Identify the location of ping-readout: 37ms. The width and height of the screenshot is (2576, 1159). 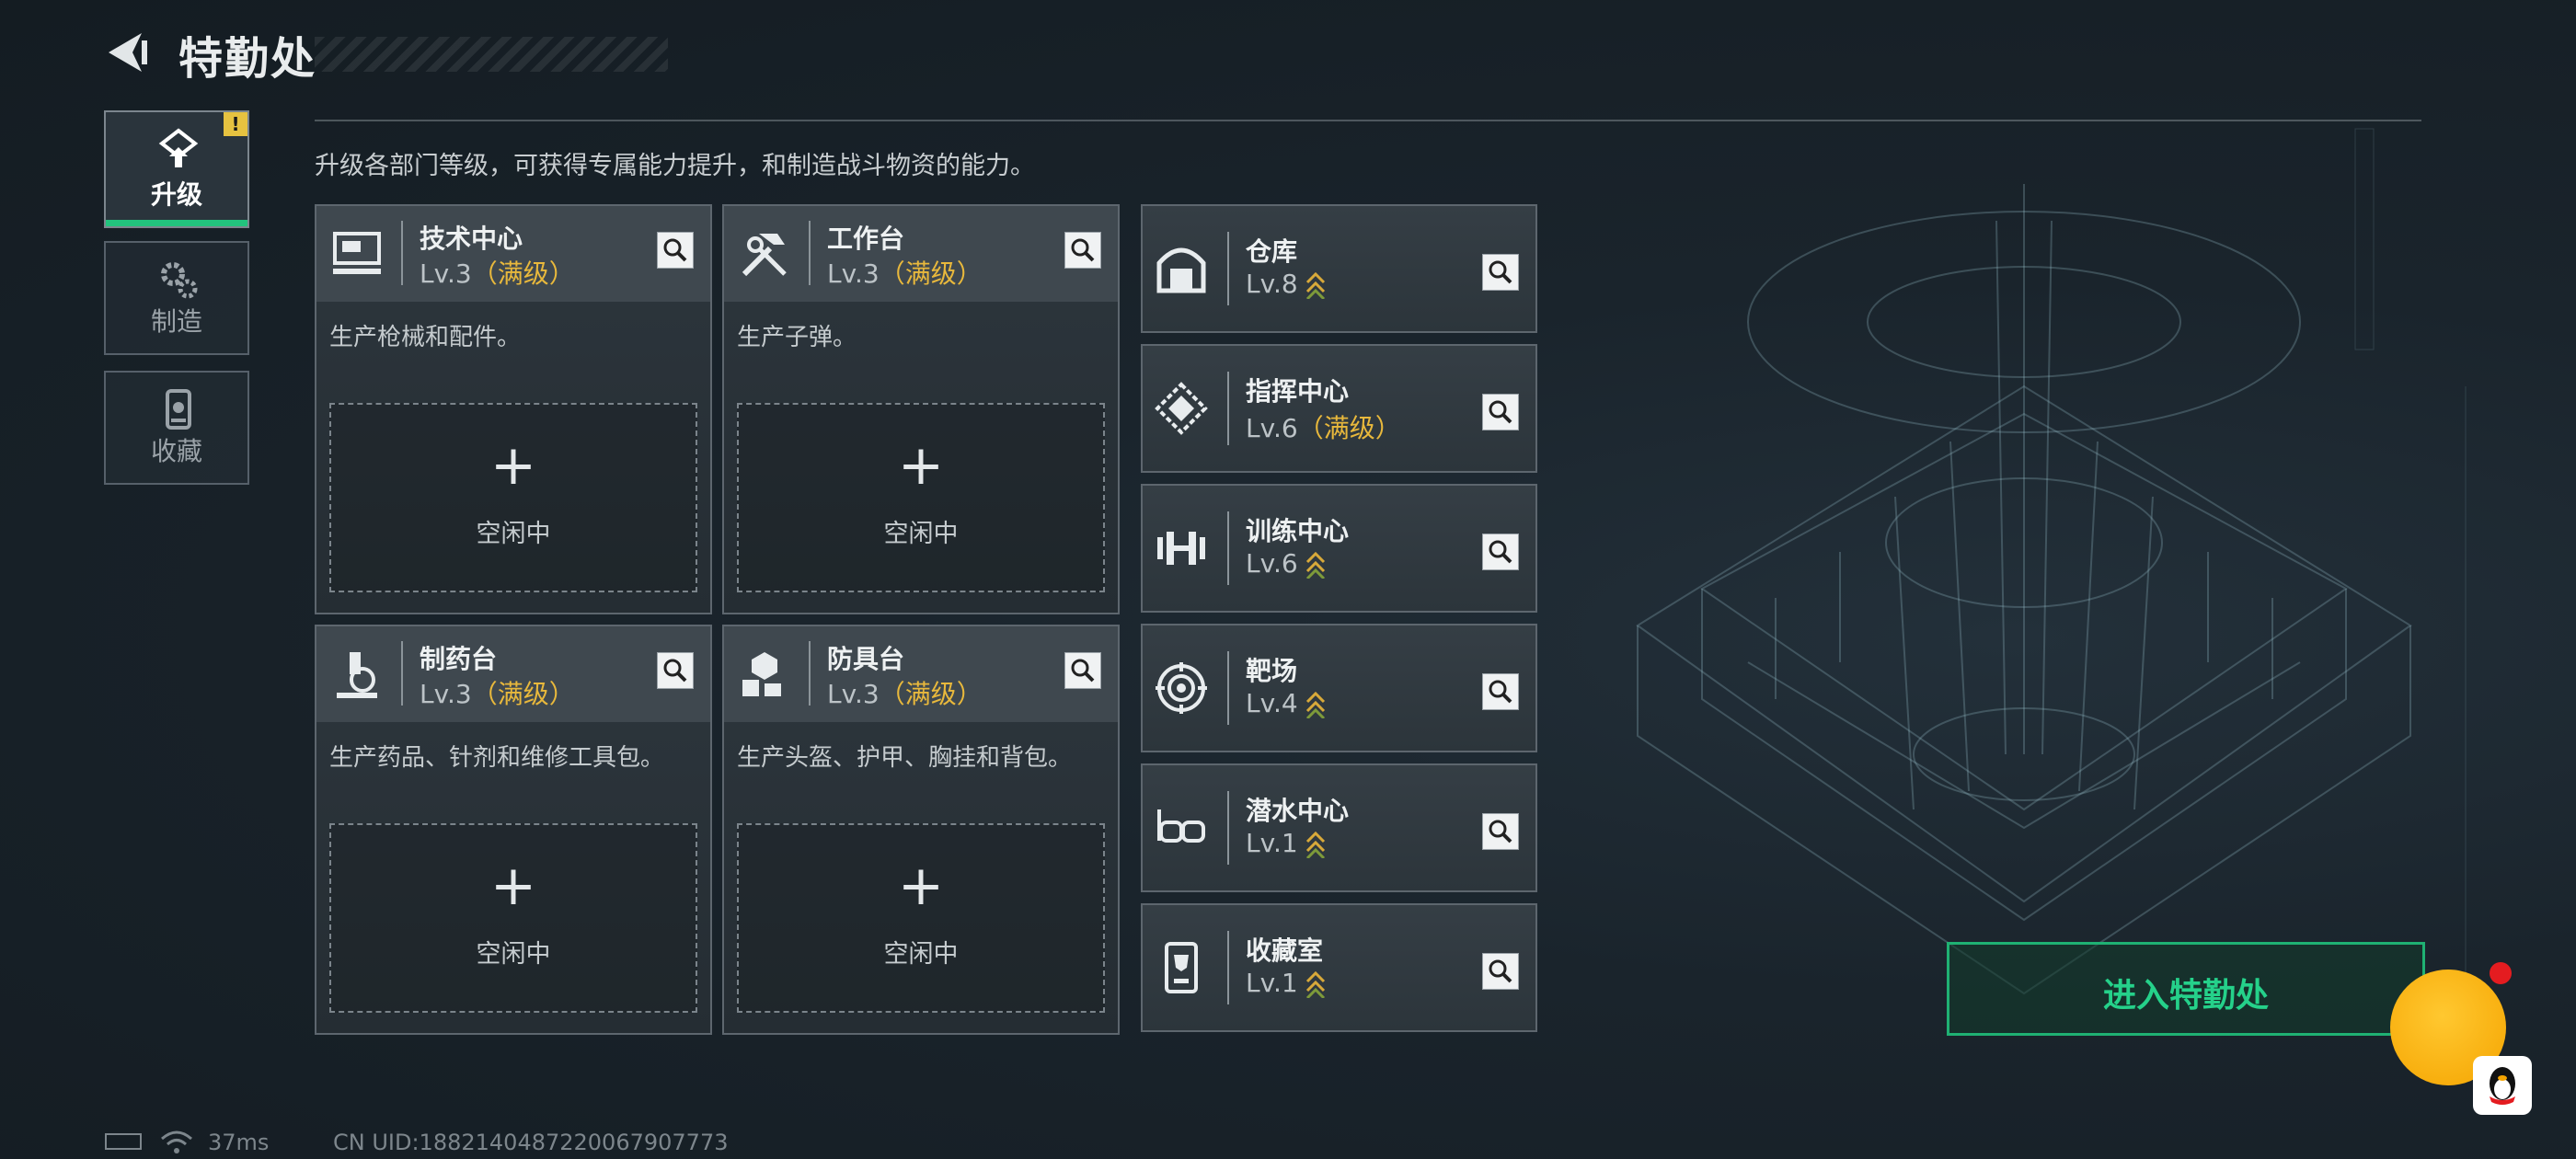
(239, 1142).